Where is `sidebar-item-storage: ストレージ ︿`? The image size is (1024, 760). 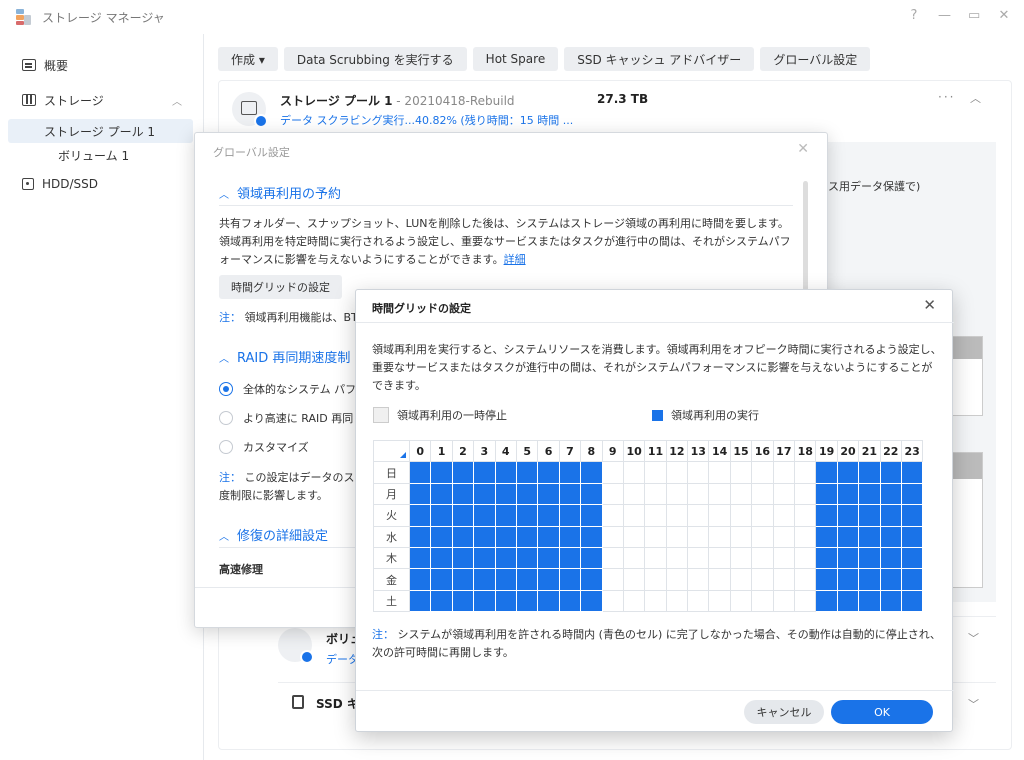 sidebar-item-storage: ストレージ ︿ is located at coordinates (102, 100).